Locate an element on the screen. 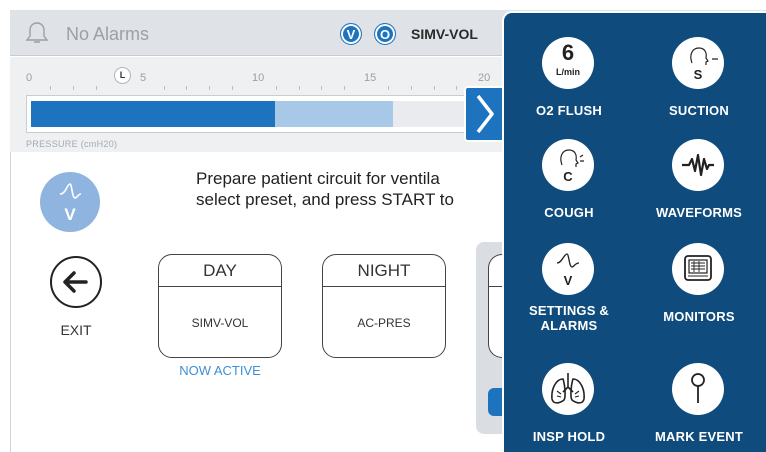 The image size is (766, 452). cough-letter: C is located at coordinates (568, 176).